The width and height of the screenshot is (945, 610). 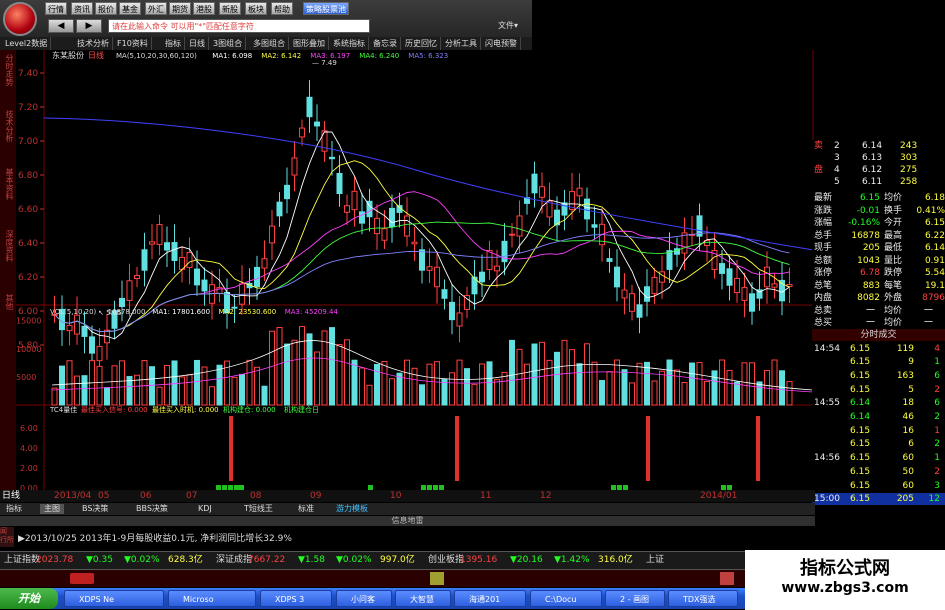 I want to click on toolbar-button-4: 外汇, so click(x=156, y=8).